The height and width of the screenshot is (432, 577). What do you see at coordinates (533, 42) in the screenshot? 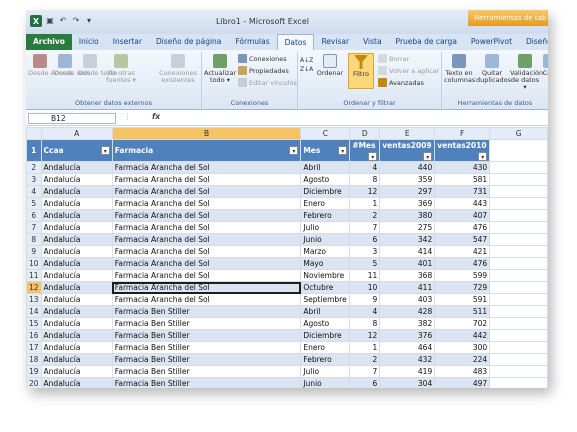
I see `tab-diseno: Diseño` at bounding box center [533, 42].